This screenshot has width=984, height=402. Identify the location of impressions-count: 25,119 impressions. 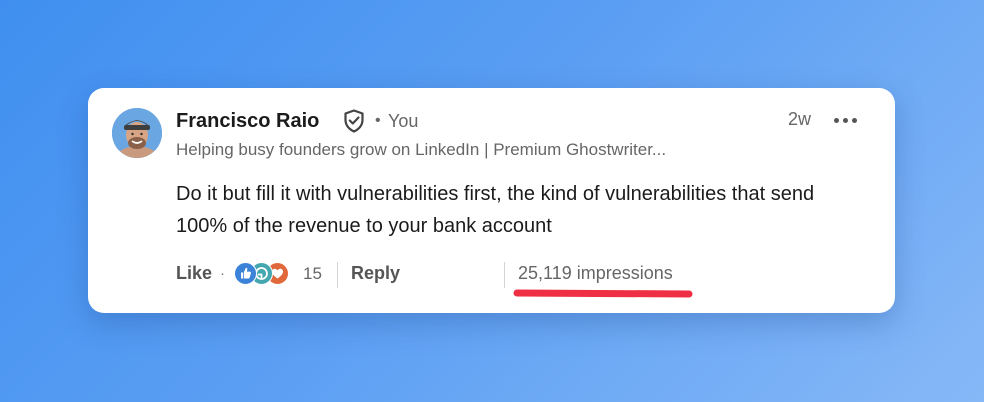
(595, 273).